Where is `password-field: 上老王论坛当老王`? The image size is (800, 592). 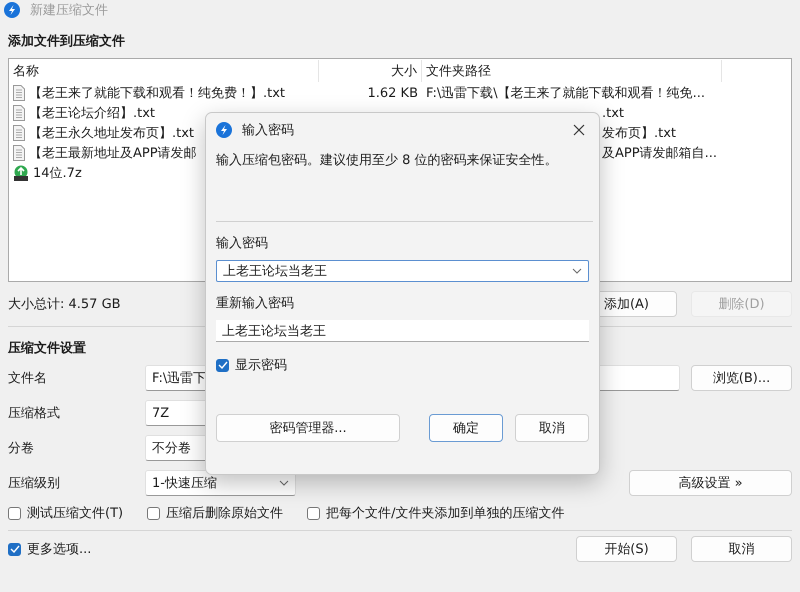
password-field: 上老王论坛当老王 is located at coordinates (402, 331).